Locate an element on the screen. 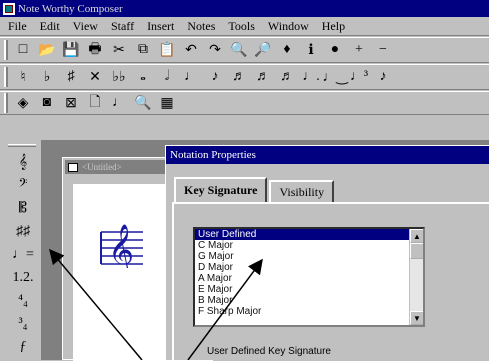 The width and height of the screenshot is (489, 361). callout-arrows is located at coordinates (156, 304).